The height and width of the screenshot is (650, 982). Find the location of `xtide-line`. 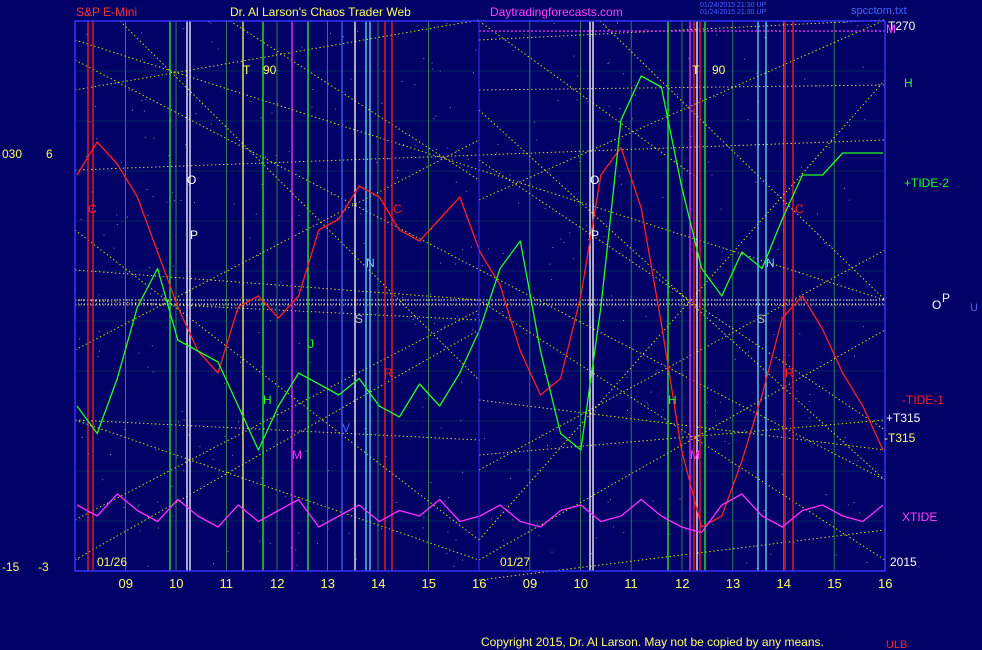

xtide-line is located at coordinates (480, 513).